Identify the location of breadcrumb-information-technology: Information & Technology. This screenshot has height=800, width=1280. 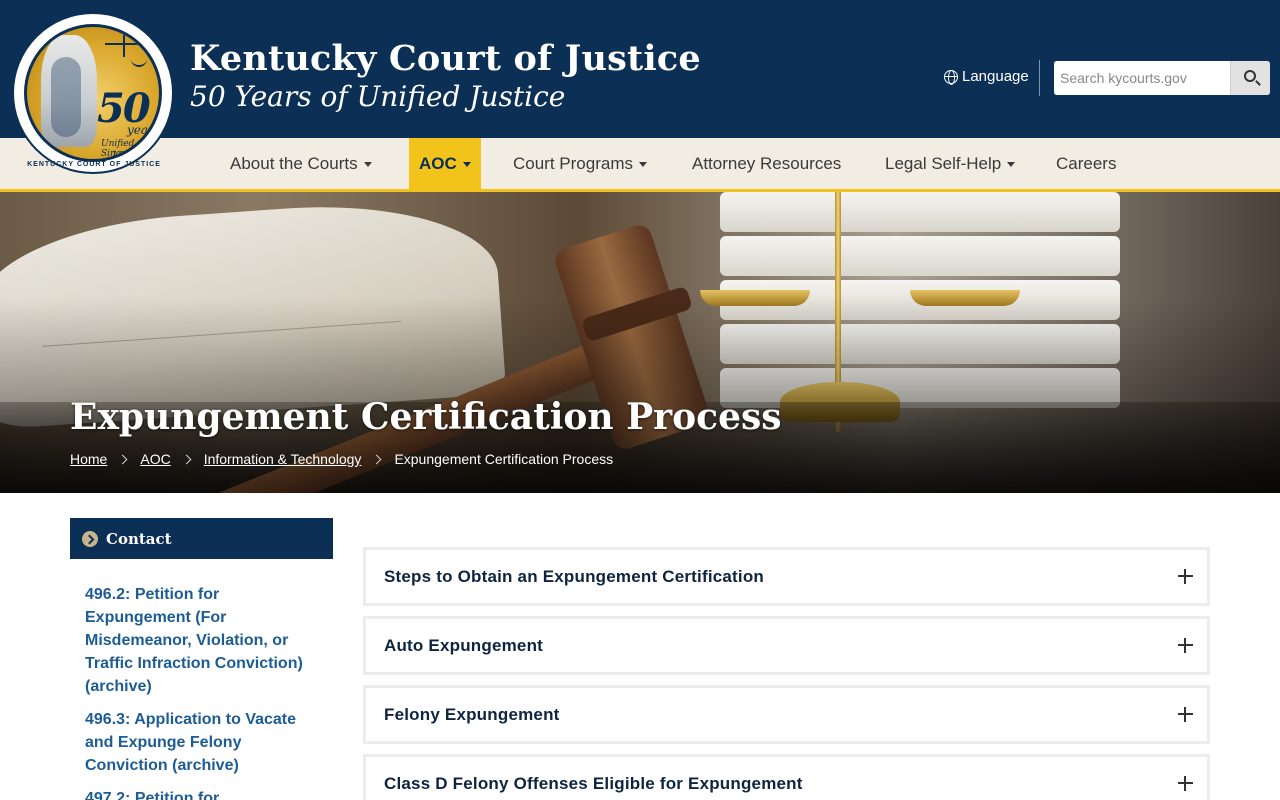
(283, 459).